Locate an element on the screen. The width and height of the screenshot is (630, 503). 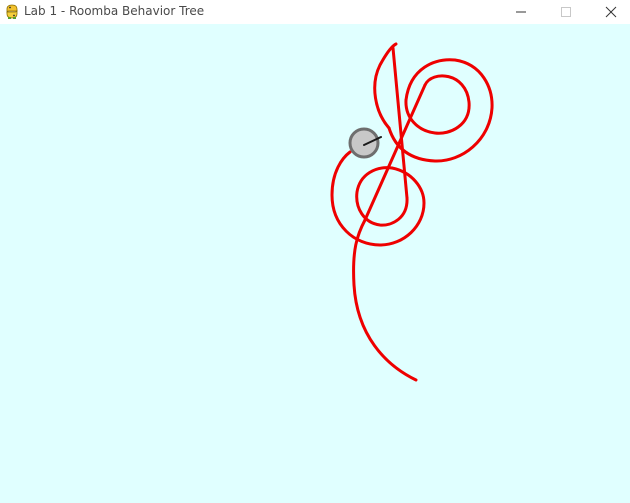
maximize-button is located at coordinates (566, 12).